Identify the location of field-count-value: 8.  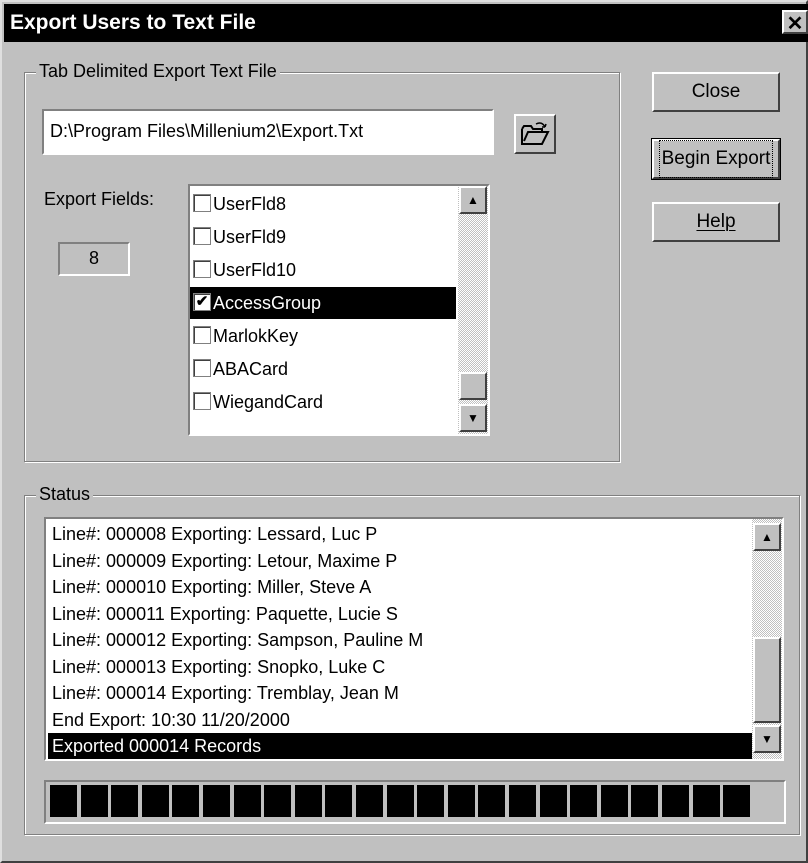
(93, 258).